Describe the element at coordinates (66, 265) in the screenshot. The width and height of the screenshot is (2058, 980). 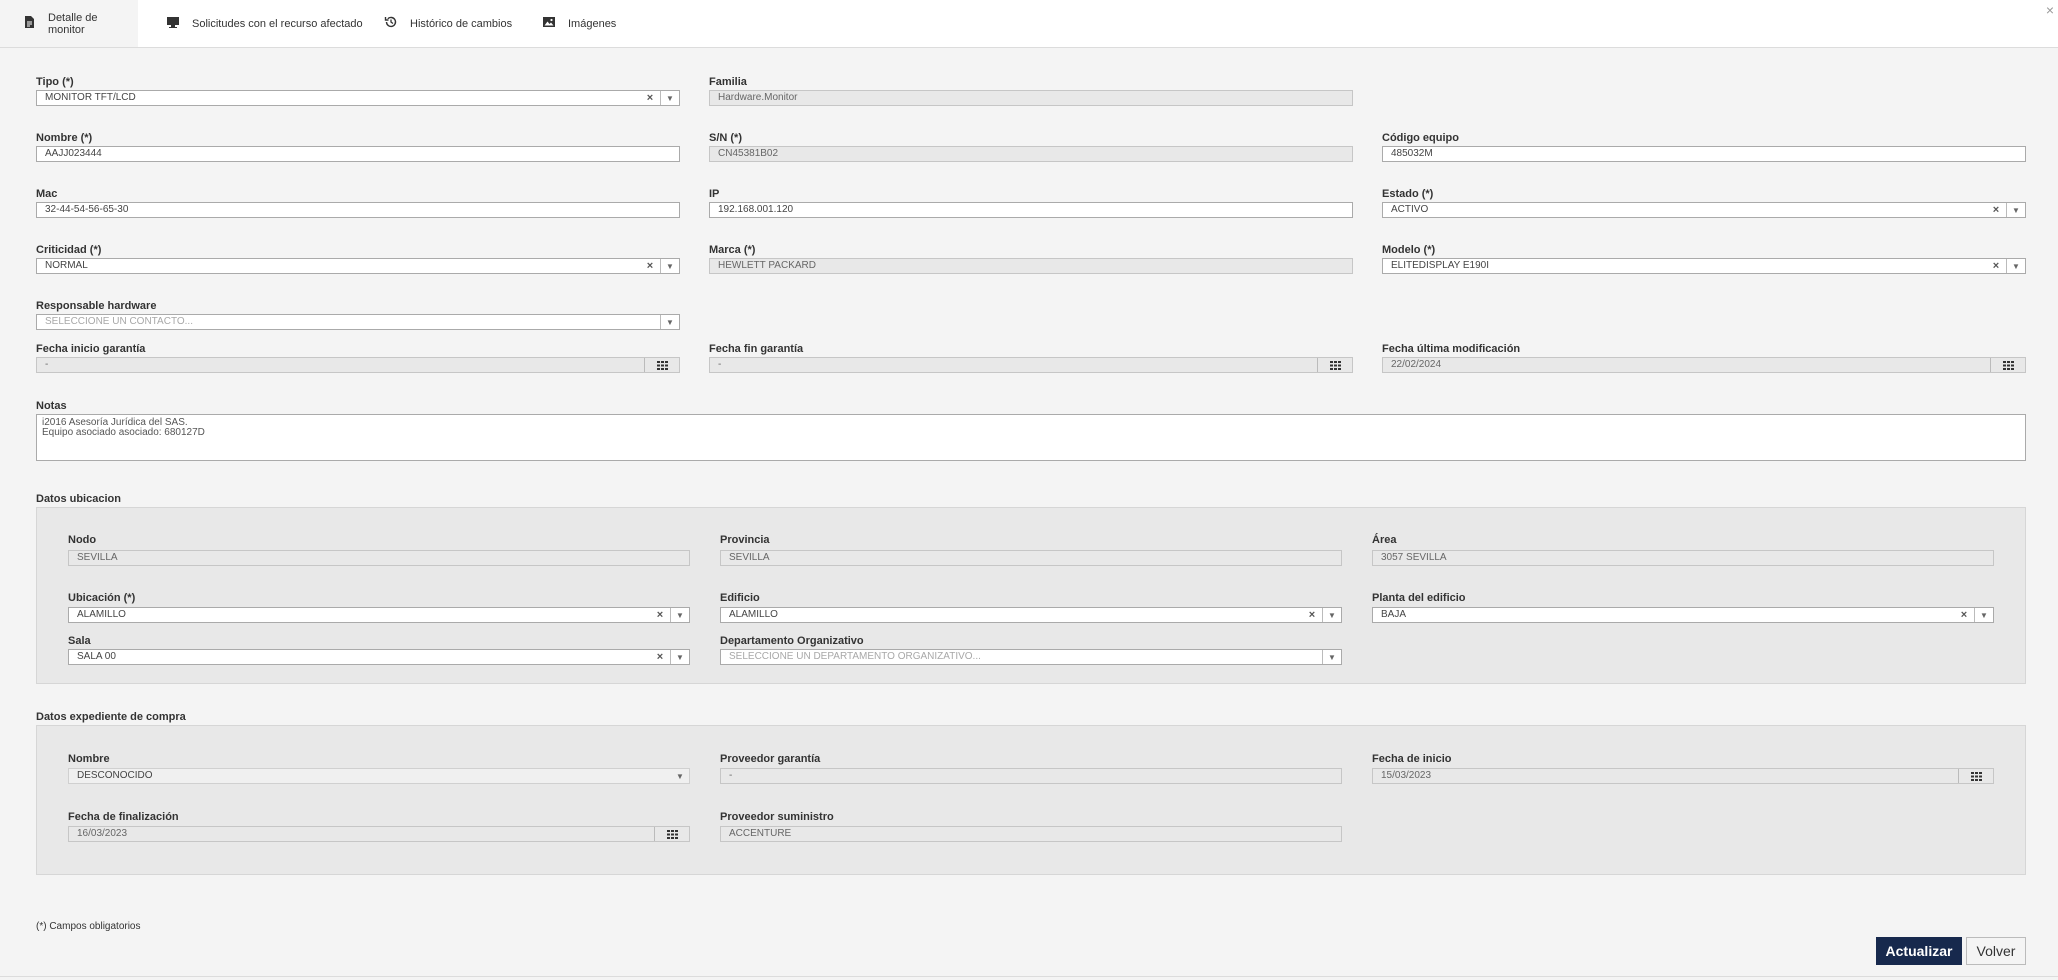
I see `criticidad-value: NORMAL` at that location.